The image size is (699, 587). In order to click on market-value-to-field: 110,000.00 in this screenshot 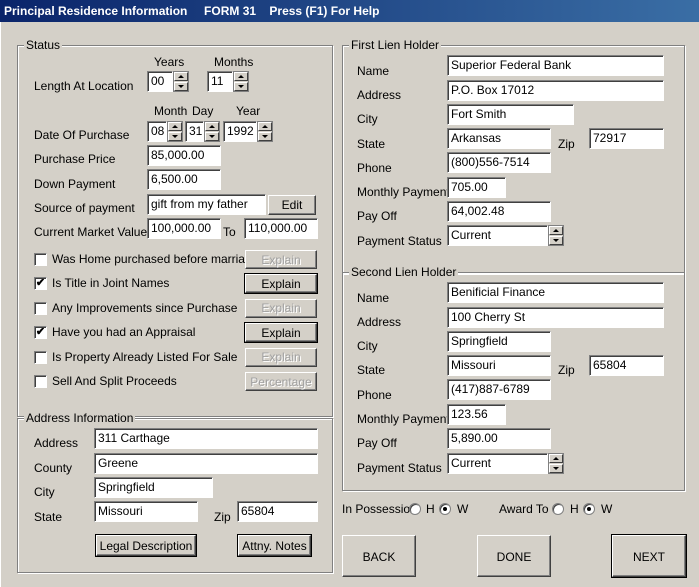, I will do `click(281, 228)`.